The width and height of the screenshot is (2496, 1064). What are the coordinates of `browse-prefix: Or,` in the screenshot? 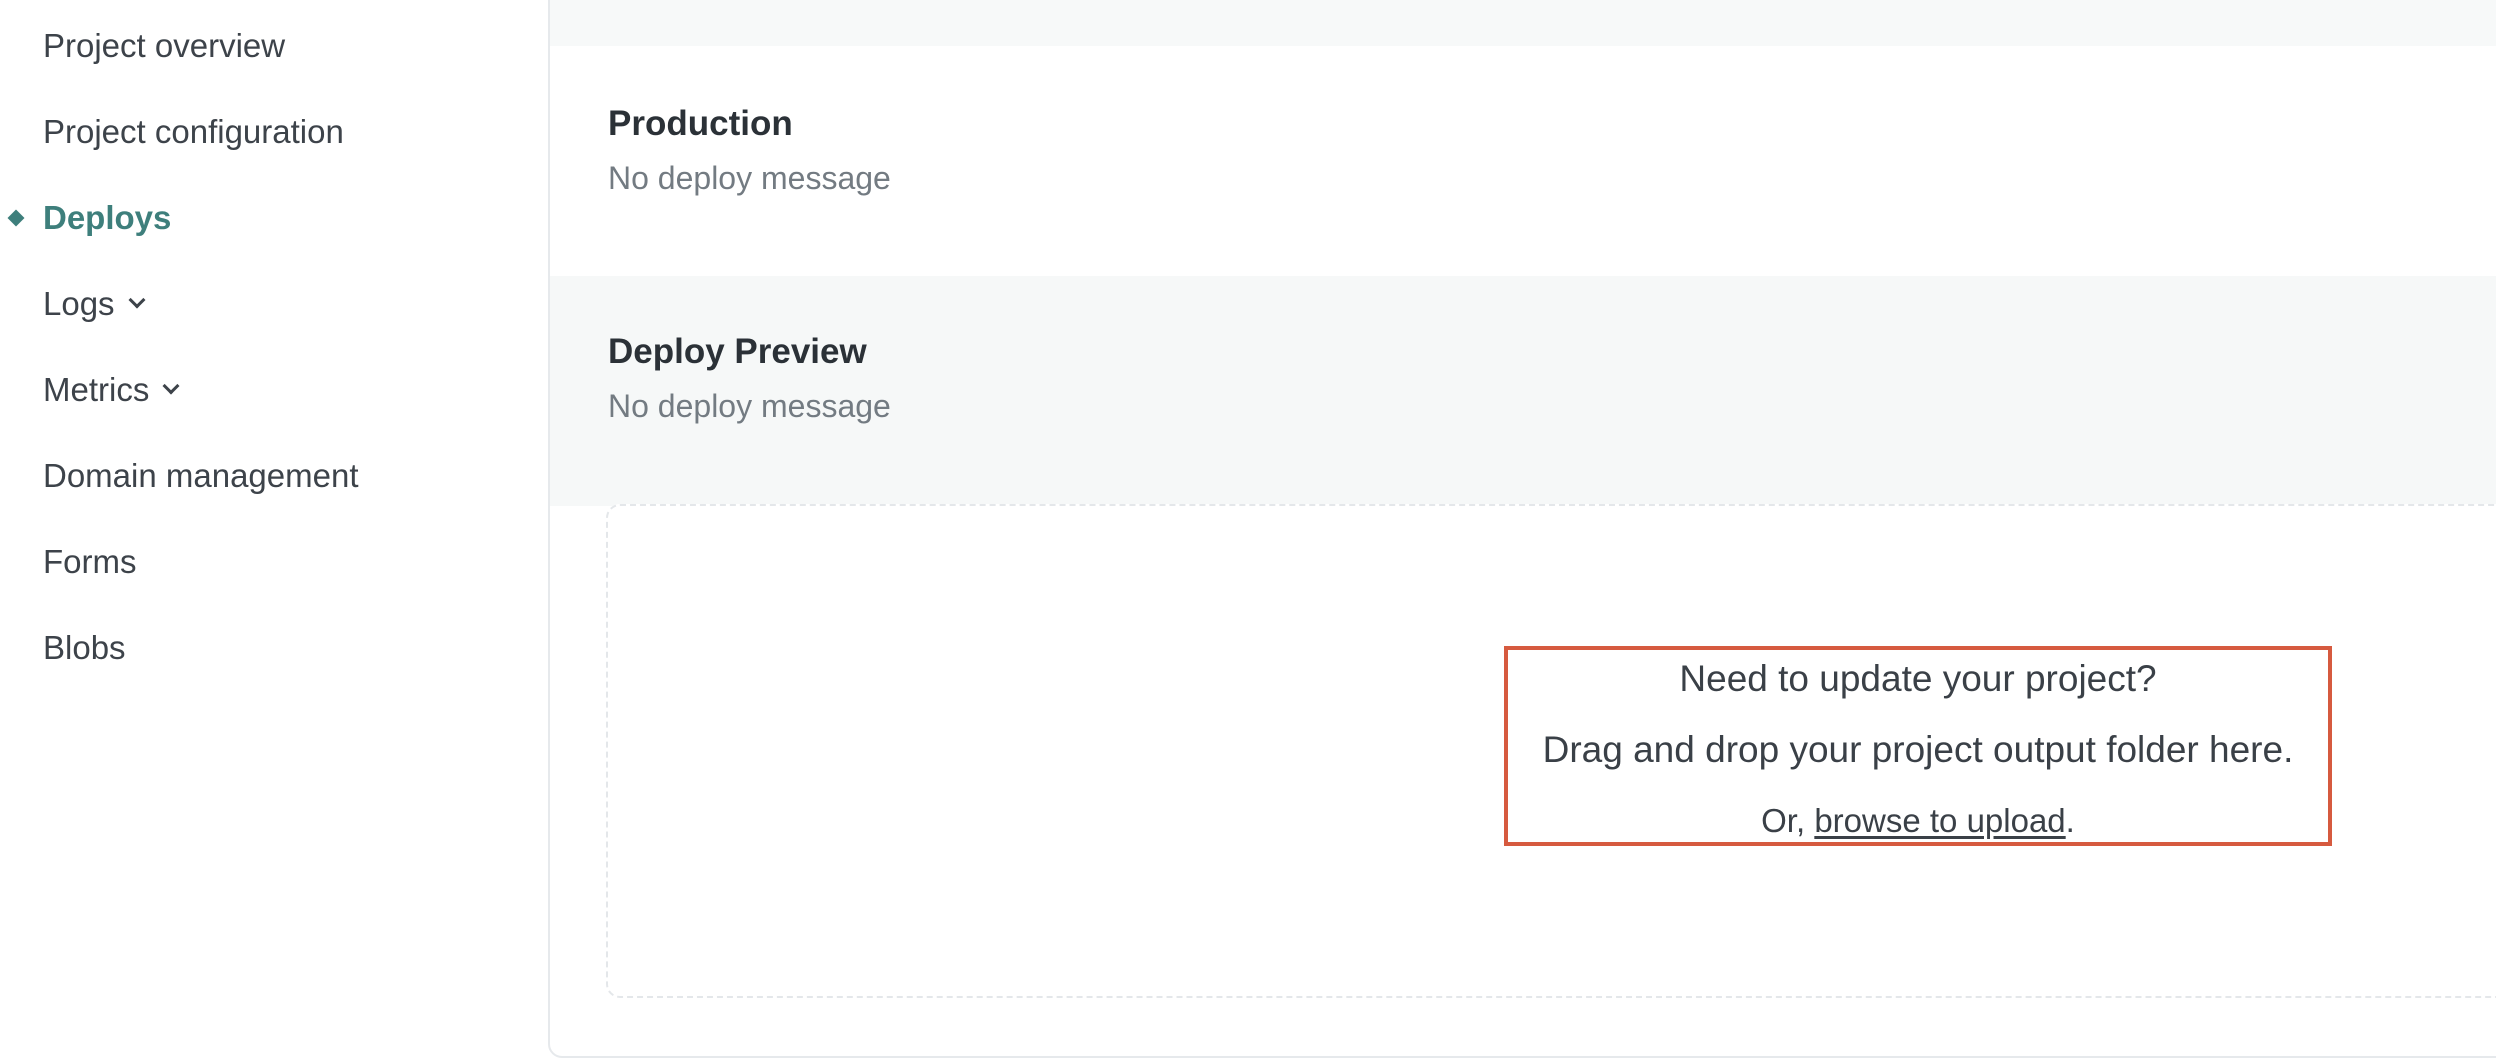 It's located at (1788, 820).